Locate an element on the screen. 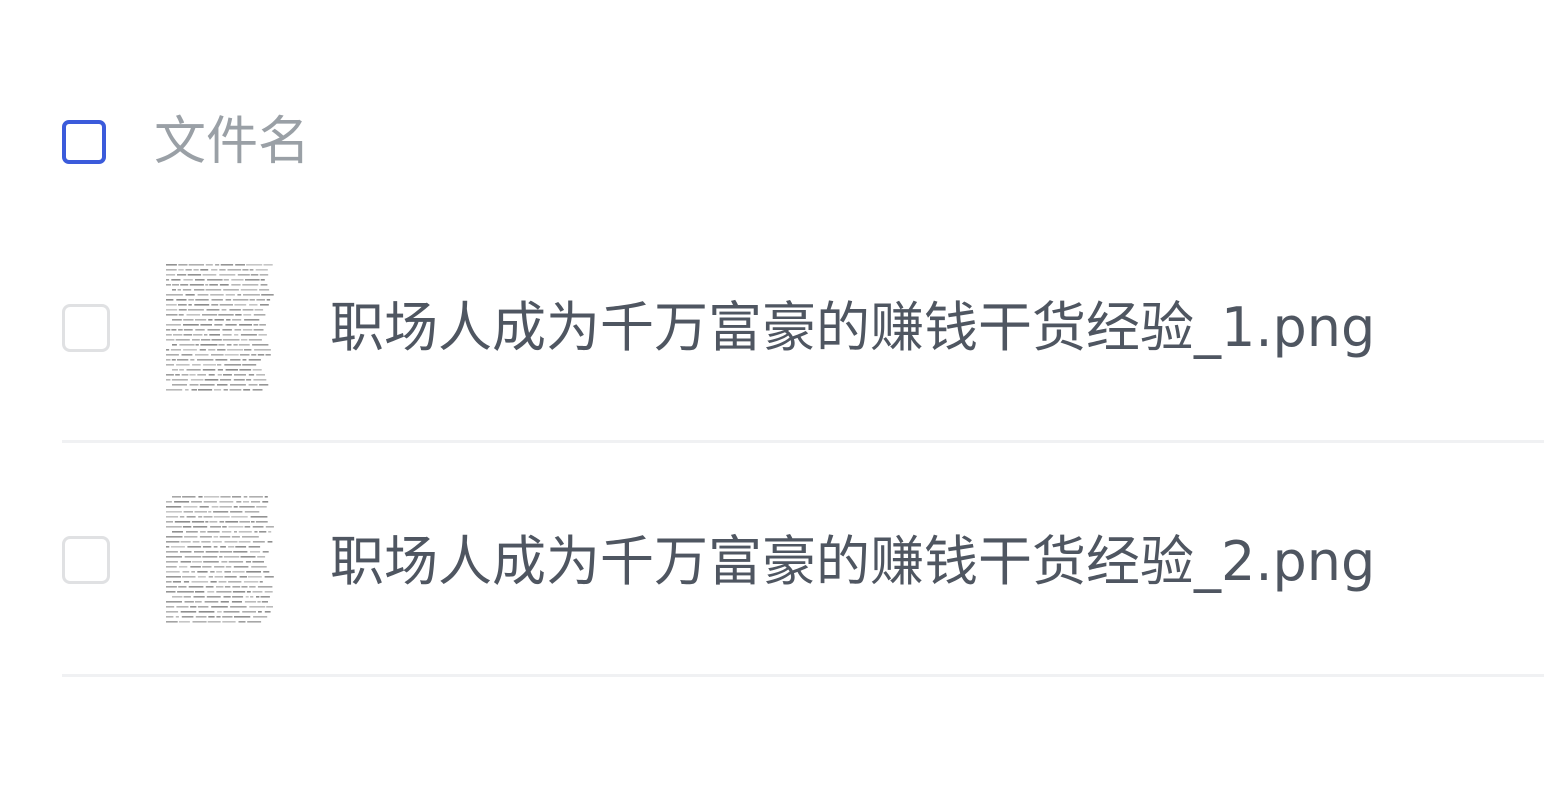 Image resolution: width=1544 pixels, height=796 pixels. file-name: 职场人成为千万富豪的赚钱干货经验_1.png is located at coordinates (852, 328).